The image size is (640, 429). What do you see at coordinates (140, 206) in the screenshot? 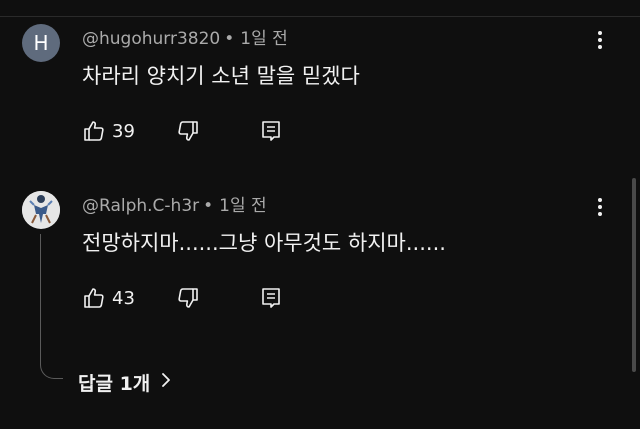
I see `author-name: @Ralph.C-h3r` at bounding box center [140, 206].